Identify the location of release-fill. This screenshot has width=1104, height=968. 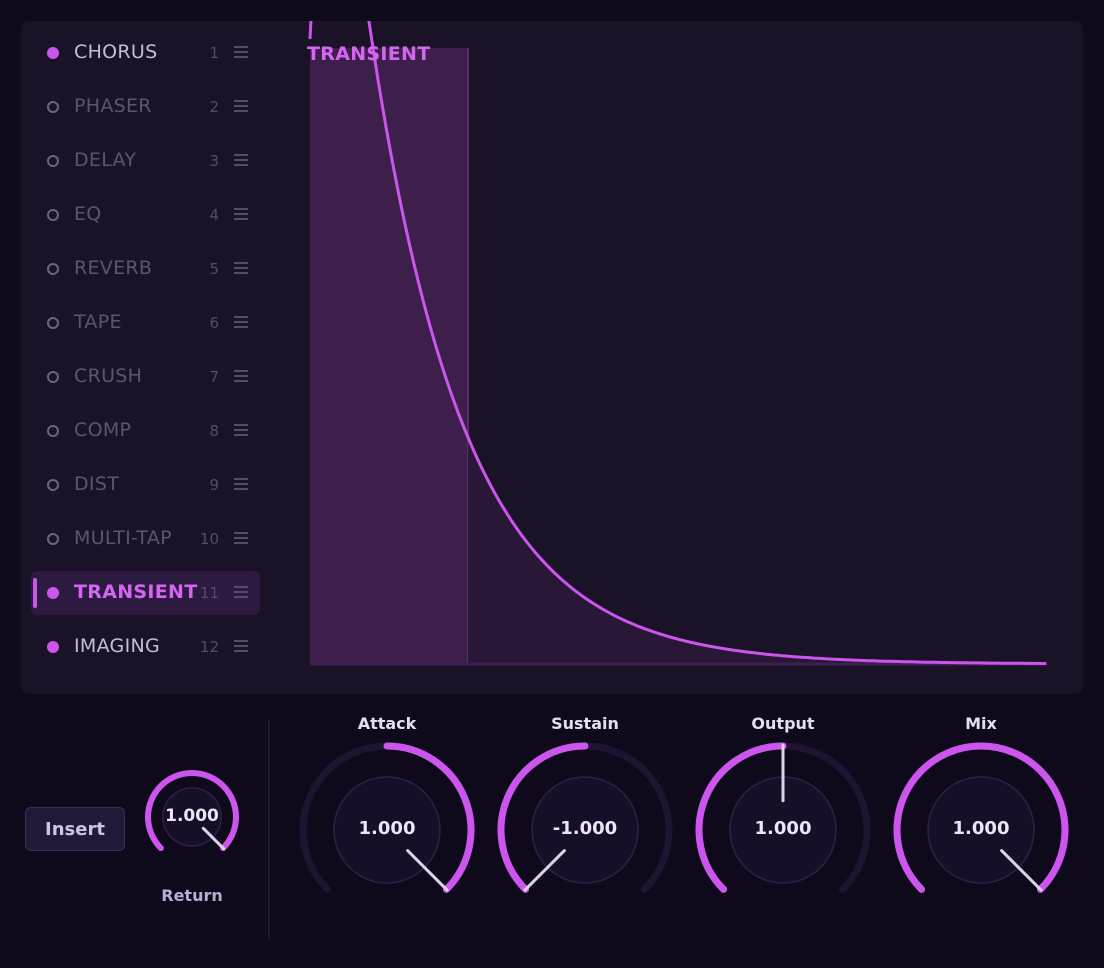
(758, 550).